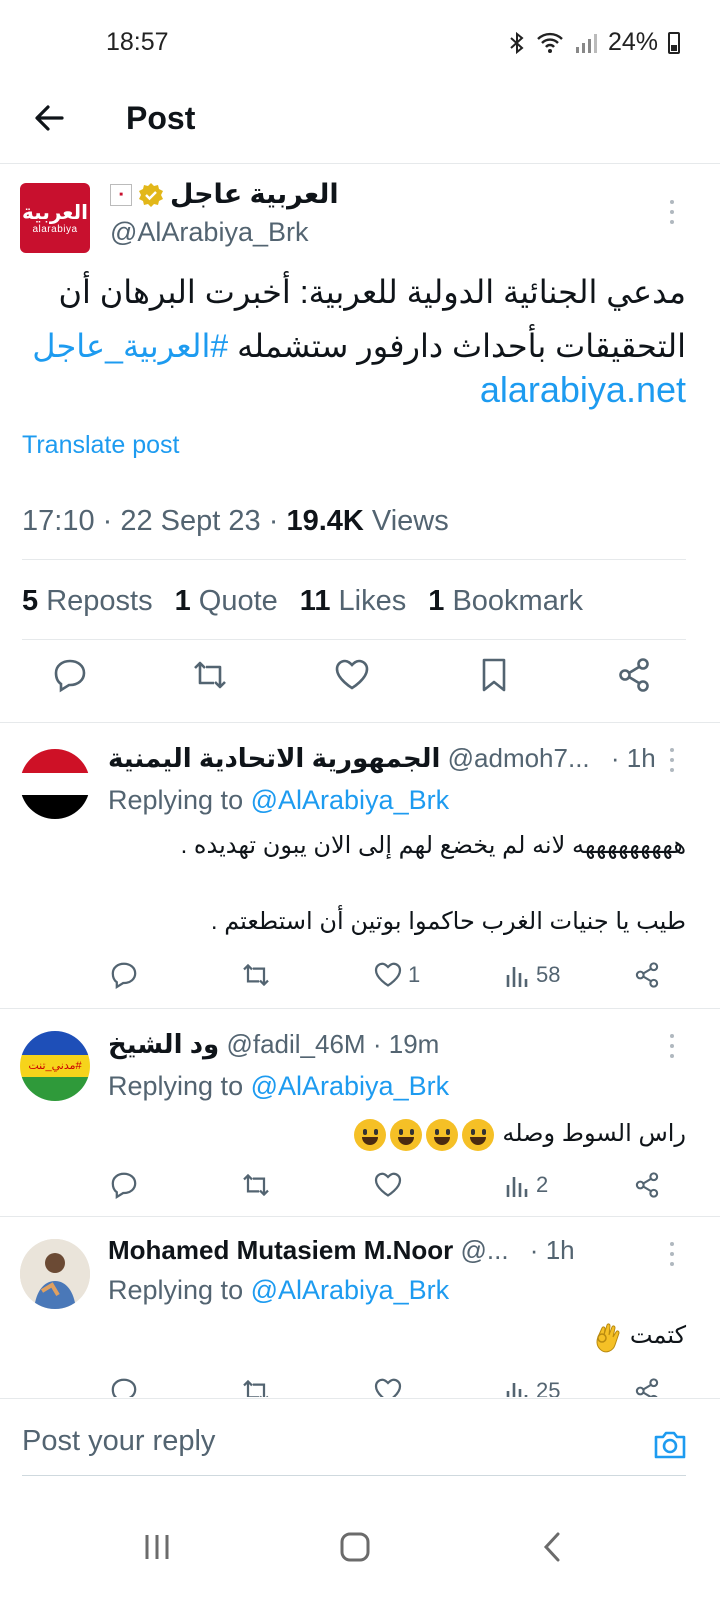  I want to click on reply-text-line-1: كتمت, so click(657, 1335).